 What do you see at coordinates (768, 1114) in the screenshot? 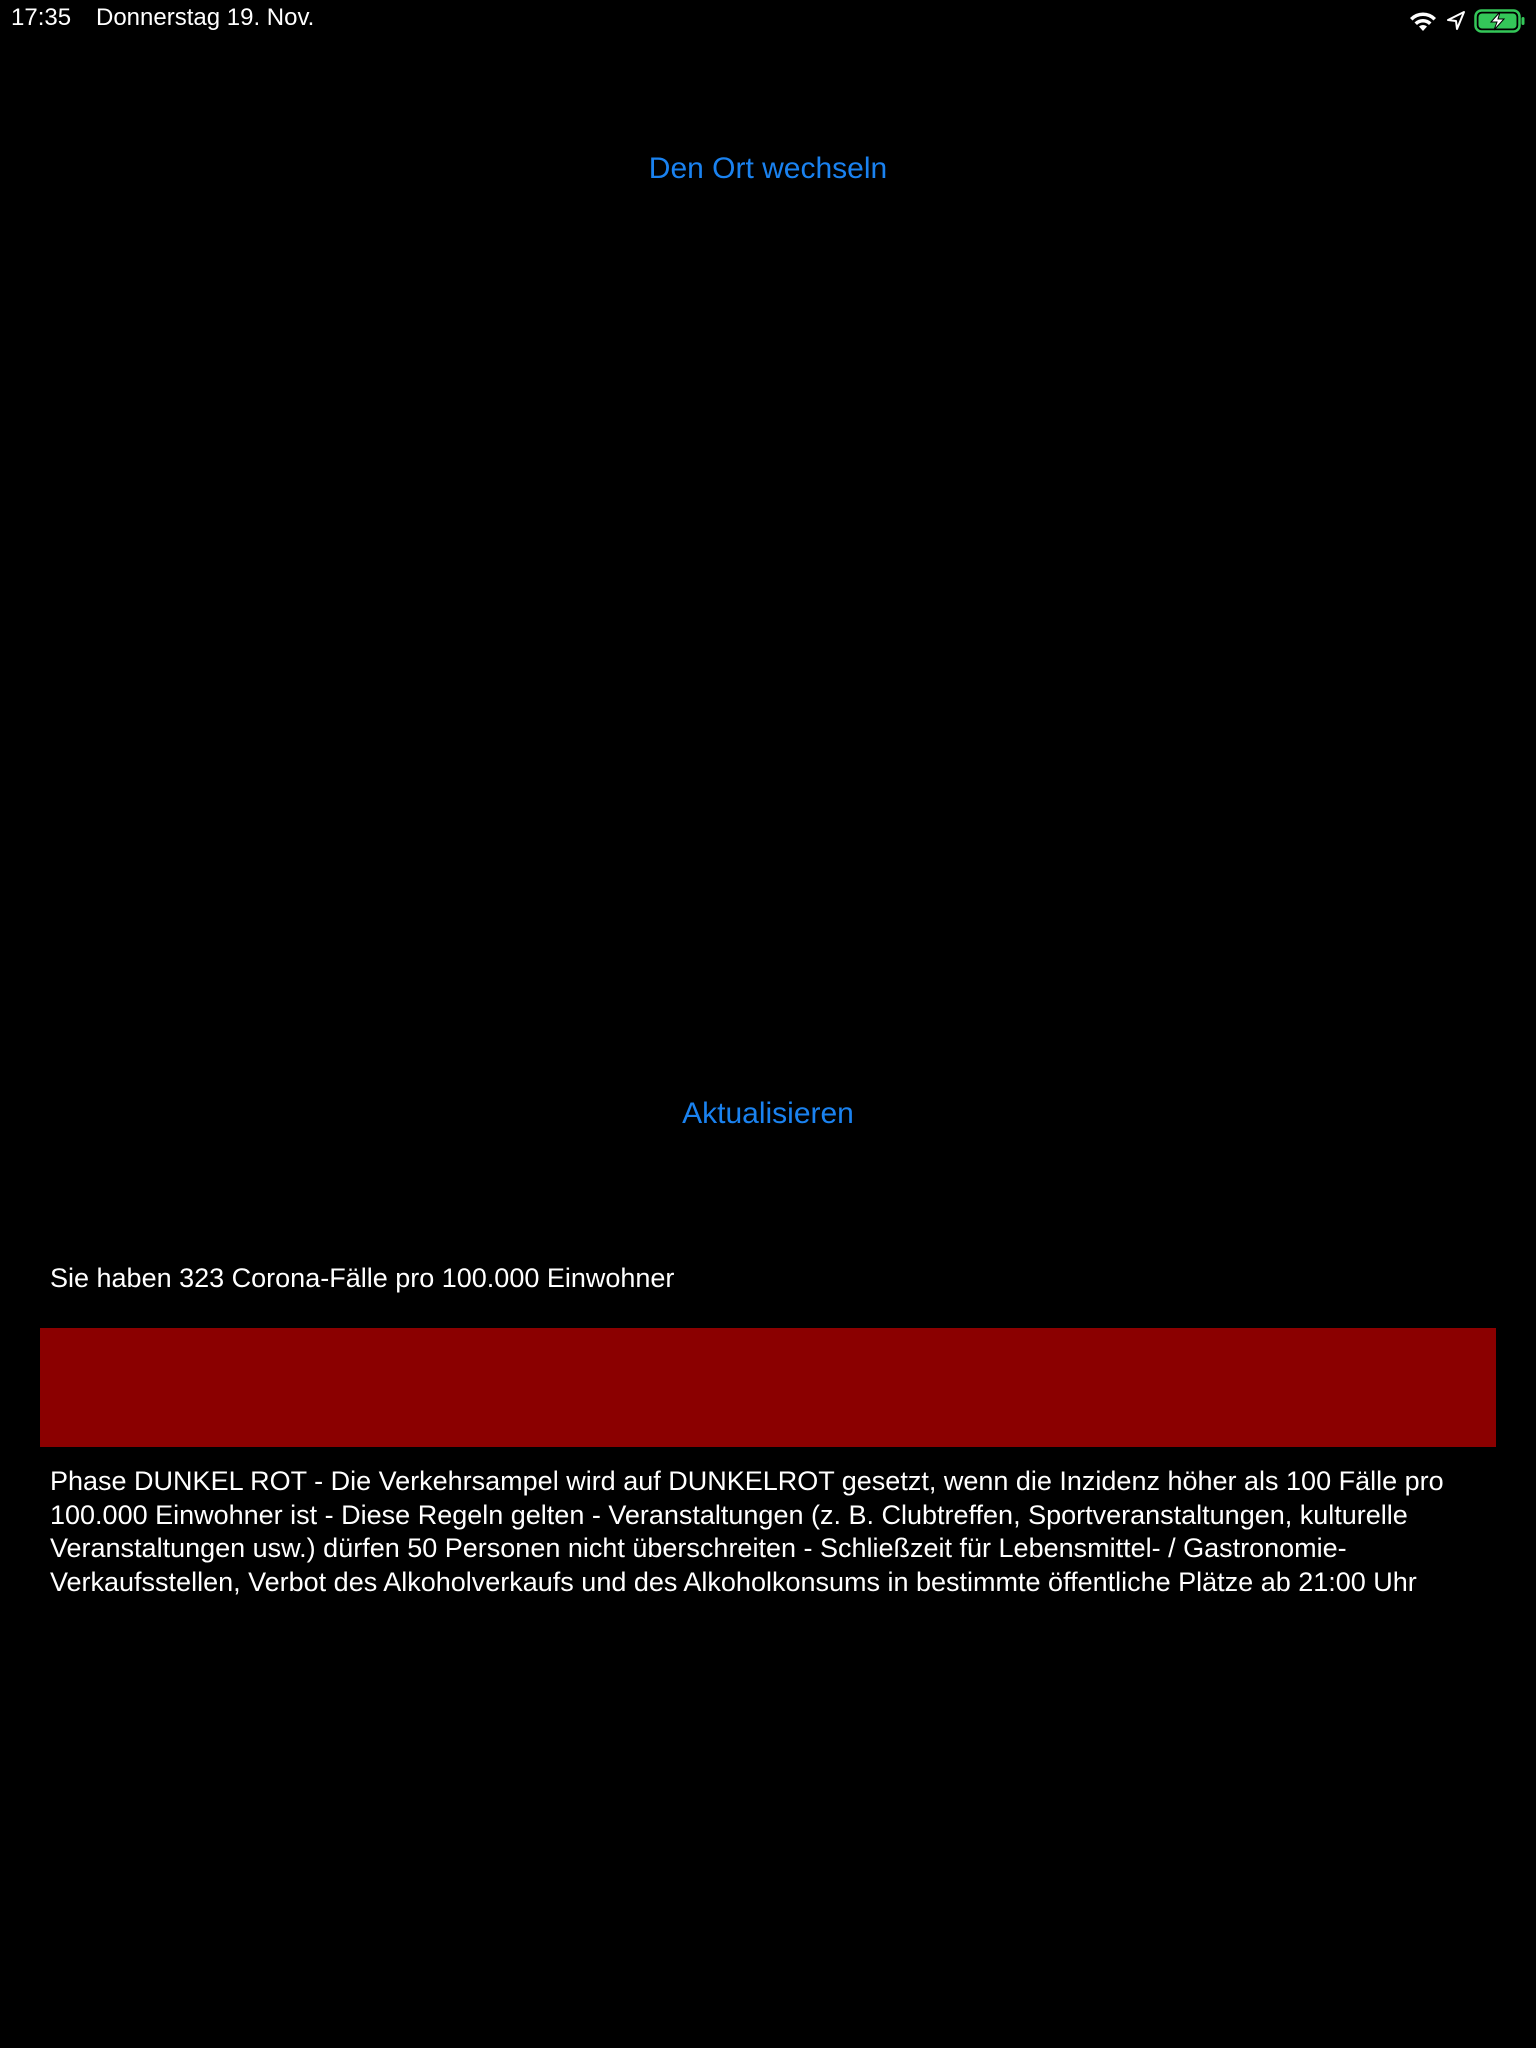
I see `refresh-button: Aktualisieren` at bounding box center [768, 1114].